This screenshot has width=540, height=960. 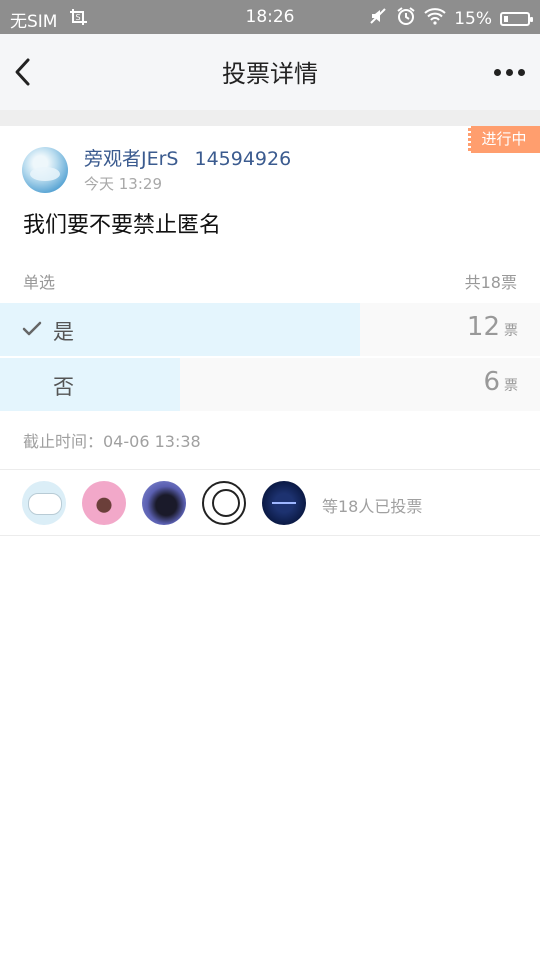 What do you see at coordinates (112, 441) in the screenshot?
I see `poll-deadline: 截止时间：04-06 13:38` at bounding box center [112, 441].